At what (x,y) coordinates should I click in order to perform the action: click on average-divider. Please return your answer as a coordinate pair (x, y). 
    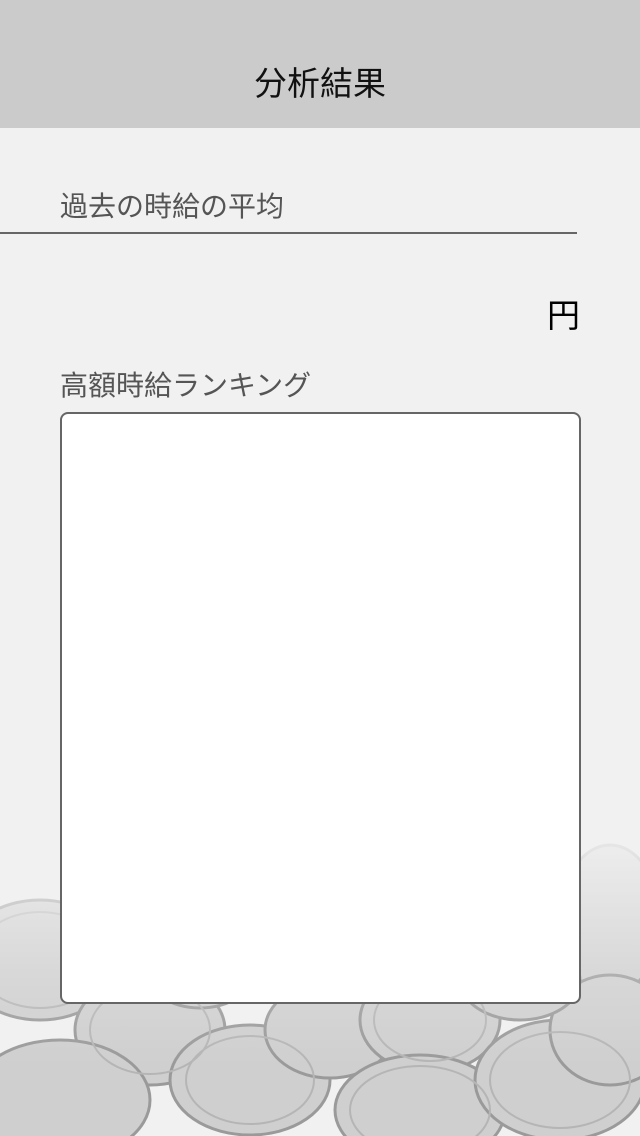
    Looking at the image, I should click on (288, 233).